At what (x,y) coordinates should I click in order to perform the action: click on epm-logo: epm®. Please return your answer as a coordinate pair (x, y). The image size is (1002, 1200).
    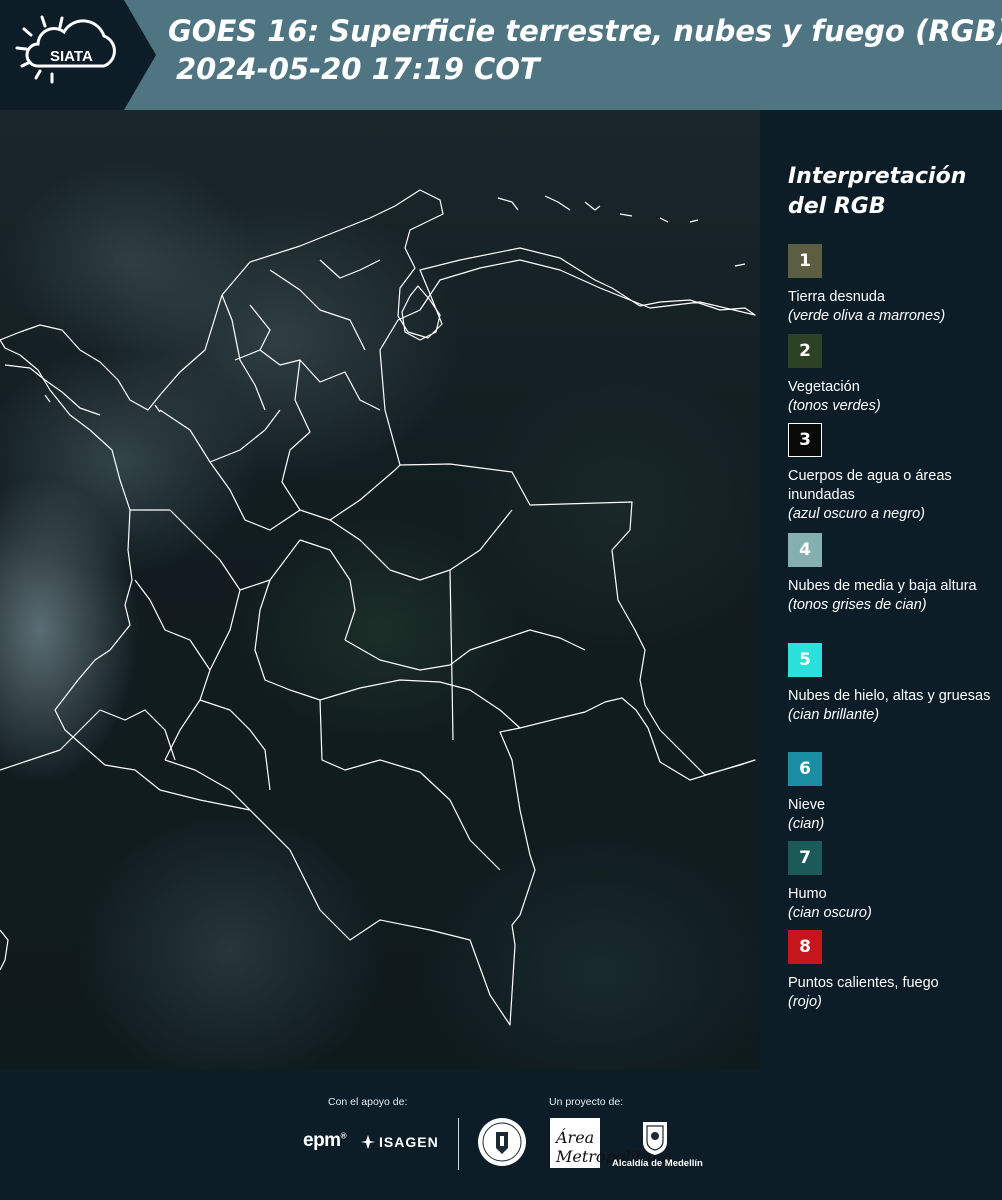
    Looking at the image, I should click on (325, 1141).